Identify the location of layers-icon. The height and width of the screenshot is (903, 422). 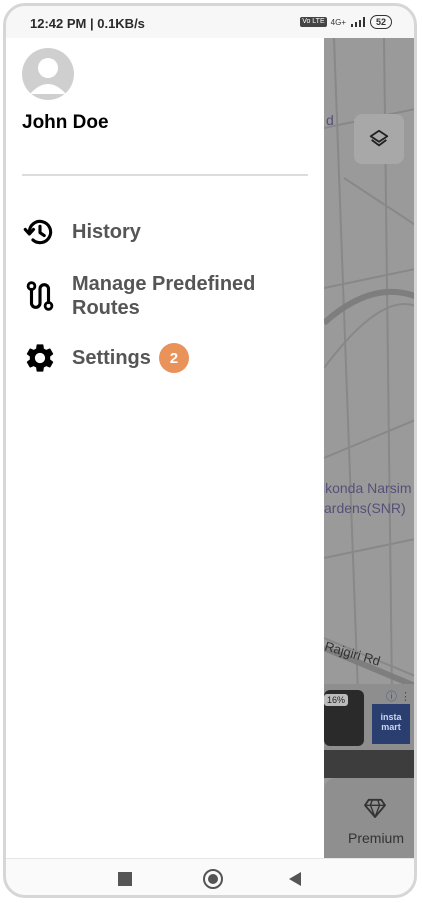
(379, 138).